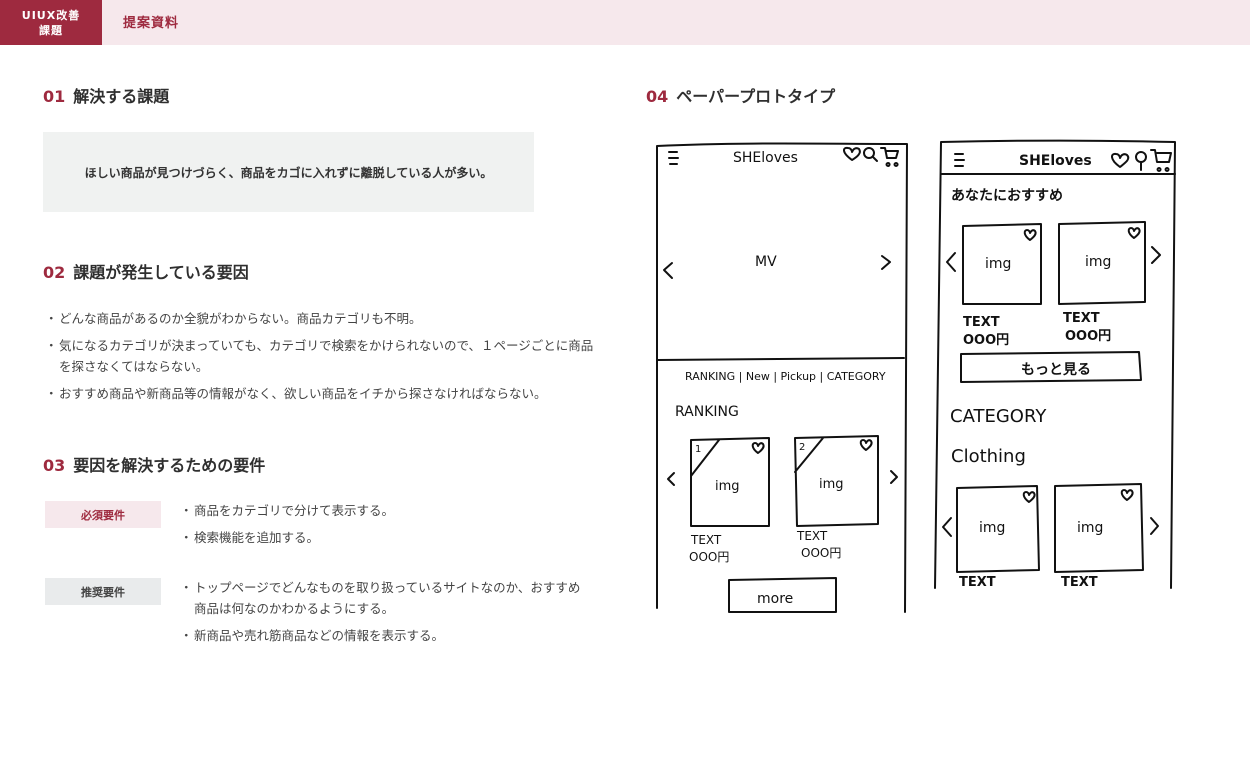  I want to click on sketch-clothing-title: Clothing, so click(988, 456).